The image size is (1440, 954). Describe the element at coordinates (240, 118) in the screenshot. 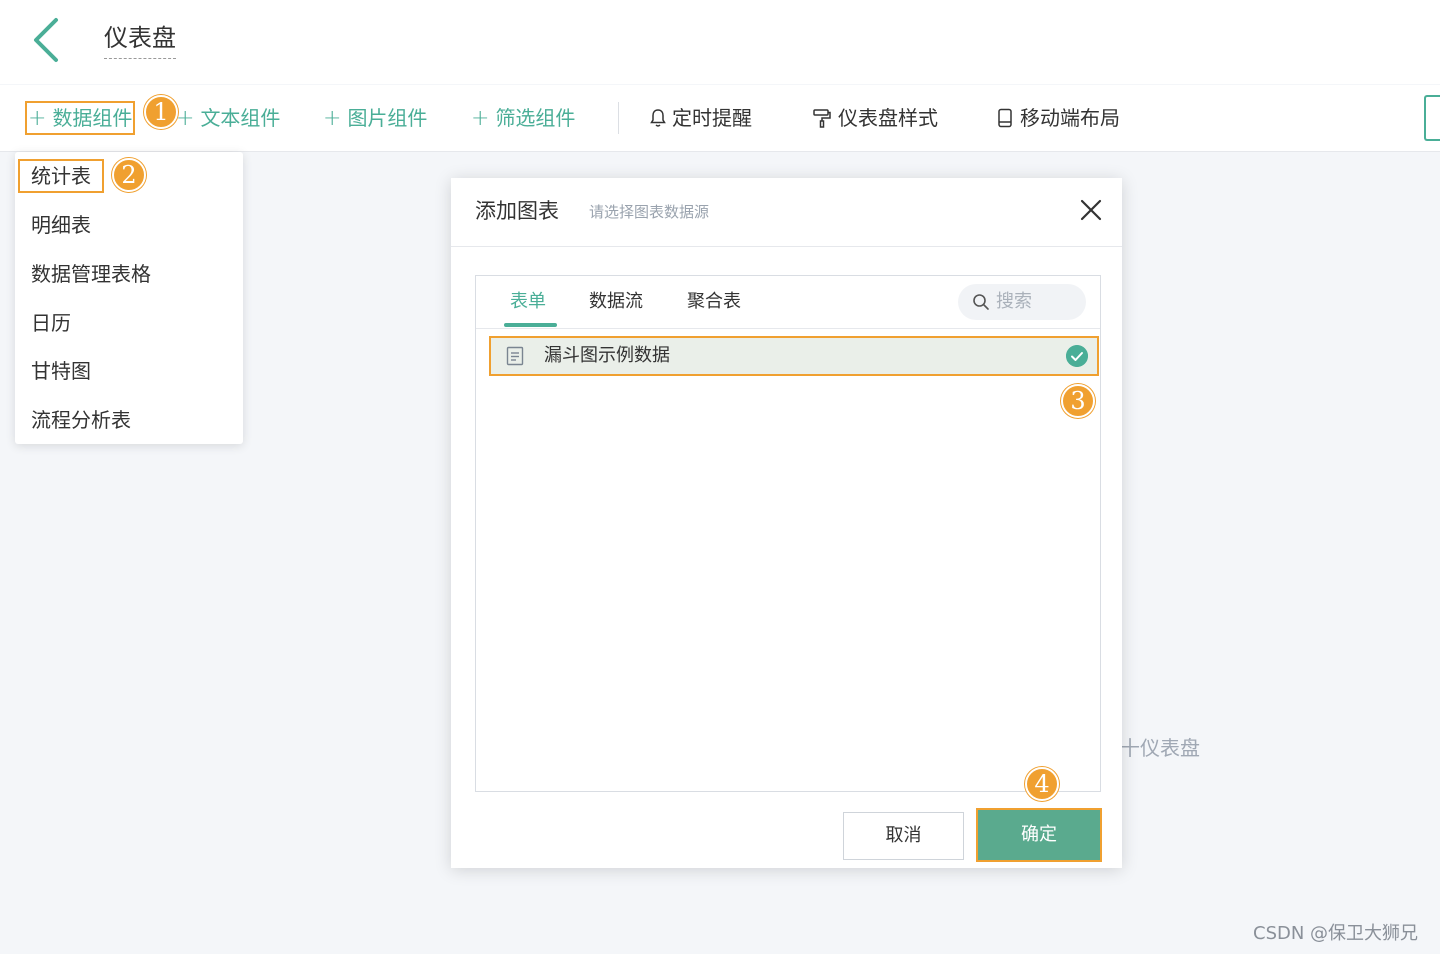

I see `text-widget-label: 文本组件` at that location.